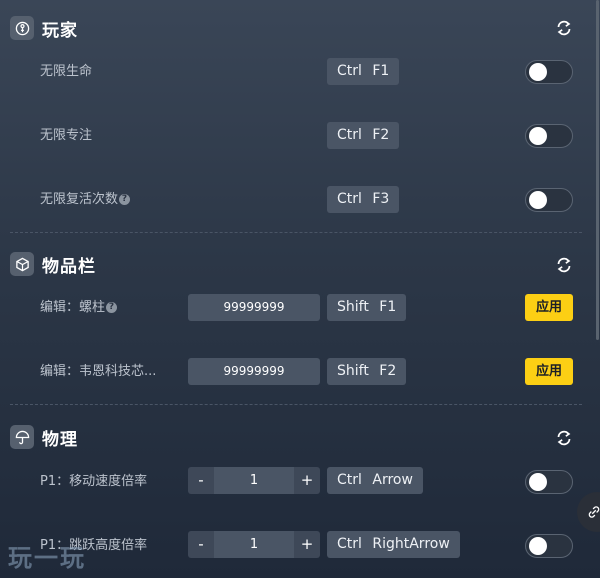 The image size is (600, 578). Describe the element at coordinates (73, 307) in the screenshot. I see `row-label-text: 编辑：螺柱` at that location.